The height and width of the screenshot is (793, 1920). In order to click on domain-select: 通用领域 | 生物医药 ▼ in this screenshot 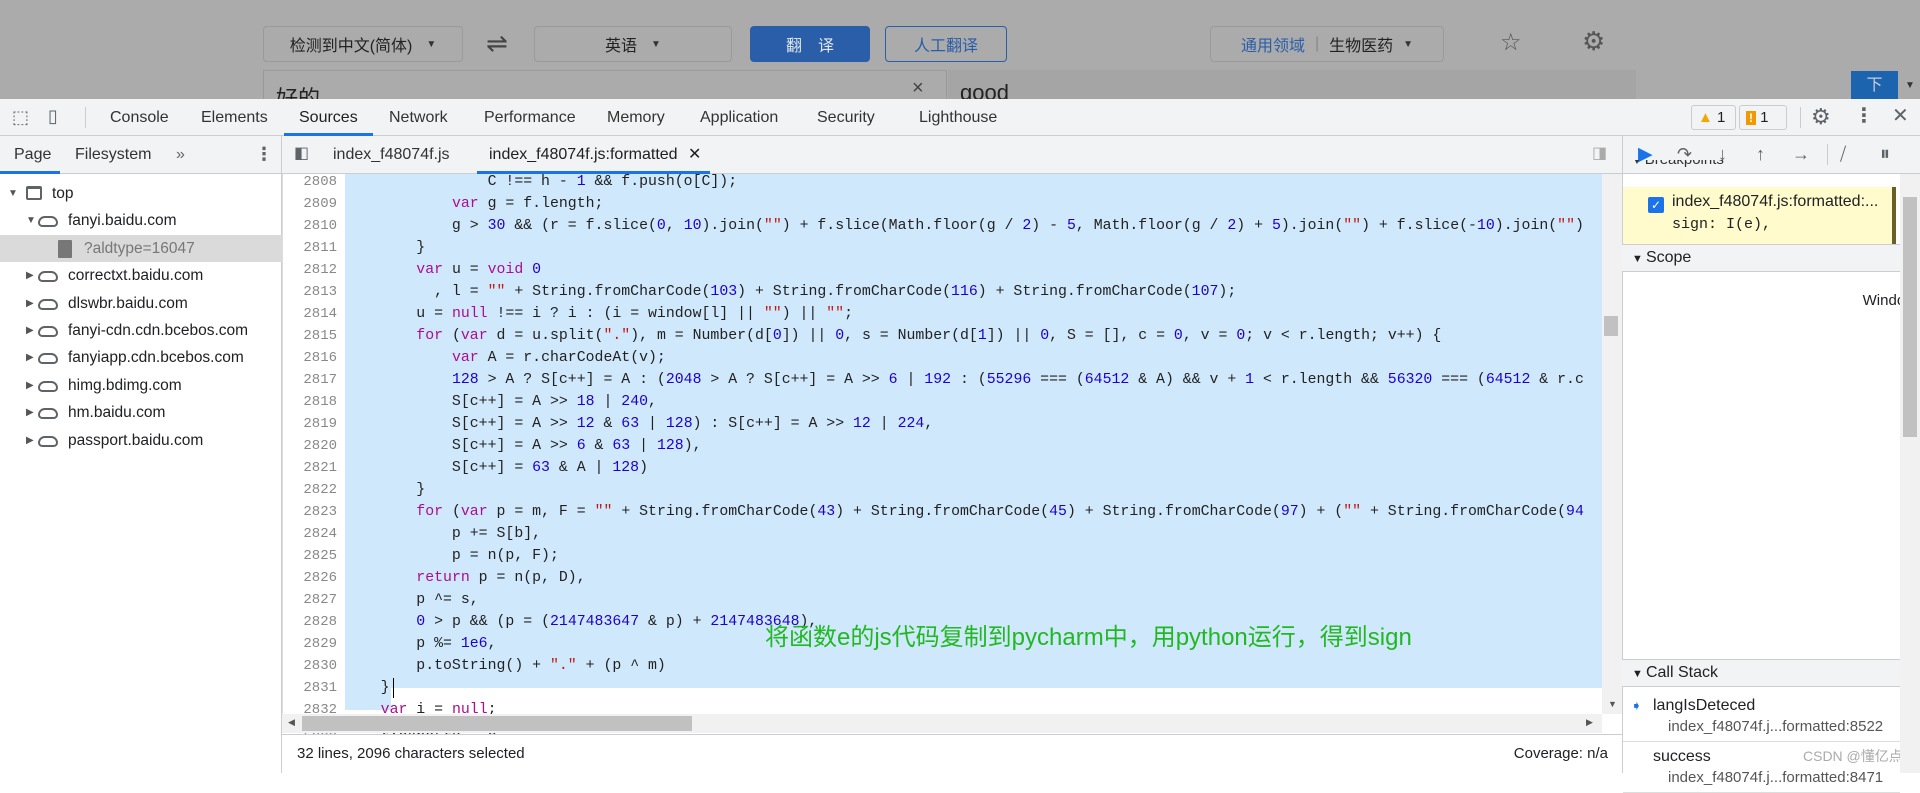, I will do `click(1327, 44)`.